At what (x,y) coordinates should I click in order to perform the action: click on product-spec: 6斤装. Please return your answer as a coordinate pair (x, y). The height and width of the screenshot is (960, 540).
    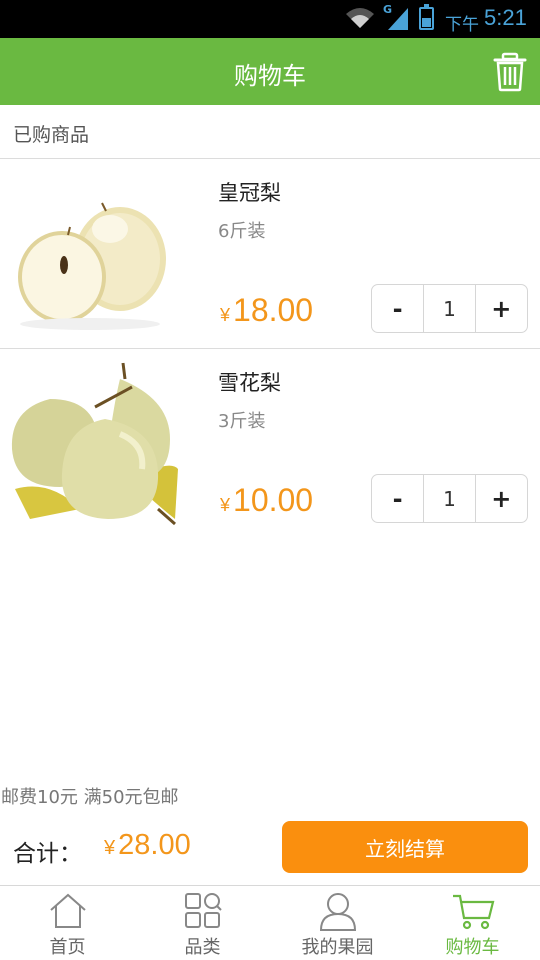
    Looking at the image, I should click on (242, 231).